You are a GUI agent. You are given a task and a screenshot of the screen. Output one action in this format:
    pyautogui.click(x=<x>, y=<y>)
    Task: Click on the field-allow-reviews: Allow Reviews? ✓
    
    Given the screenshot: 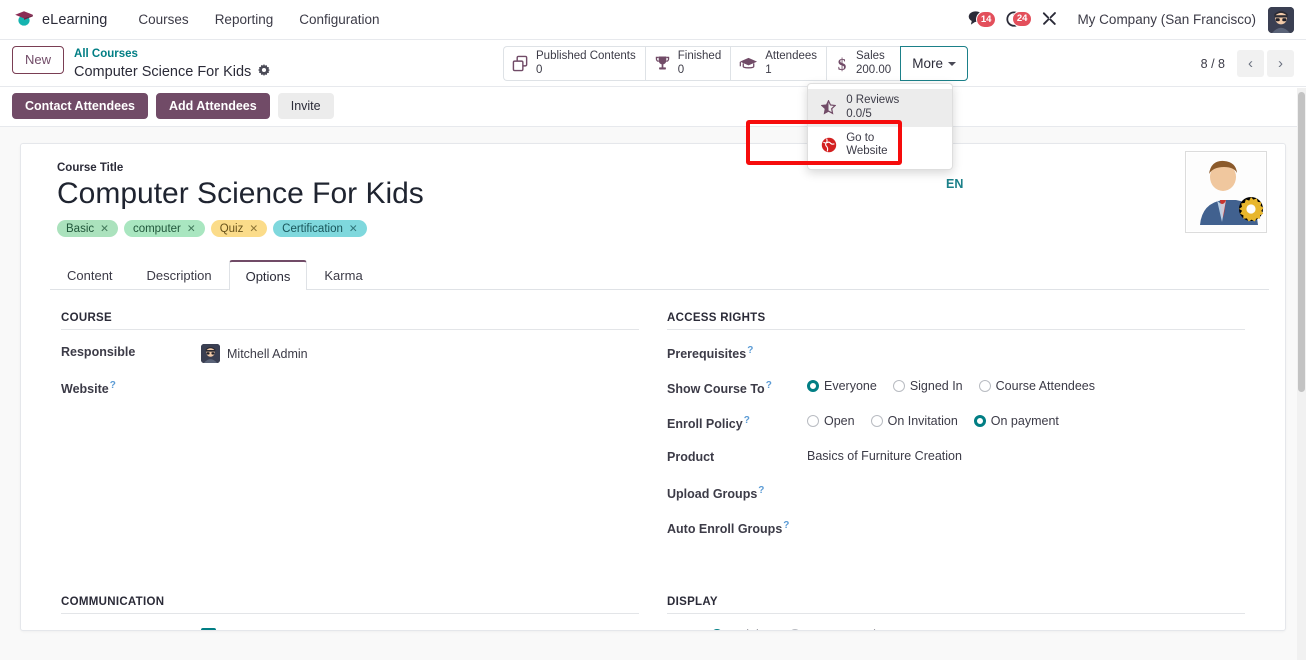 What is the action you would take?
    pyautogui.click(x=350, y=629)
    